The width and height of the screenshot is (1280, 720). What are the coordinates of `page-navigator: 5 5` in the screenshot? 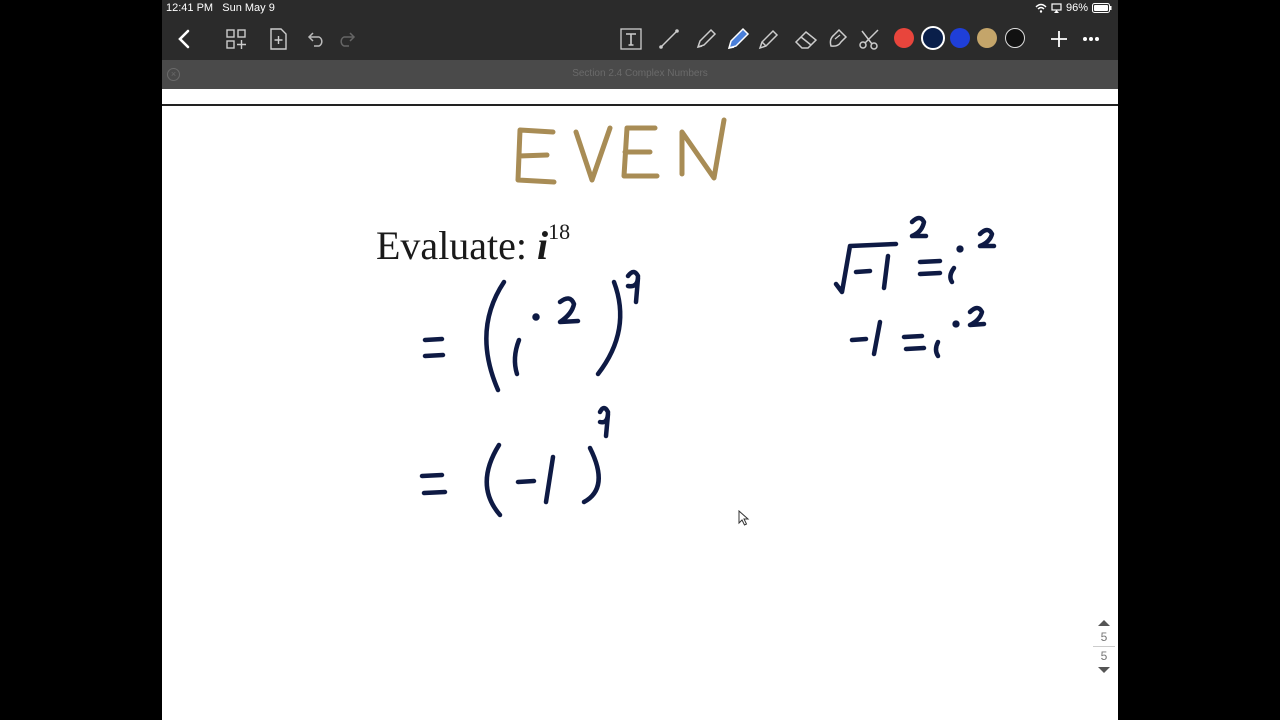 It's located at (1104, 653).